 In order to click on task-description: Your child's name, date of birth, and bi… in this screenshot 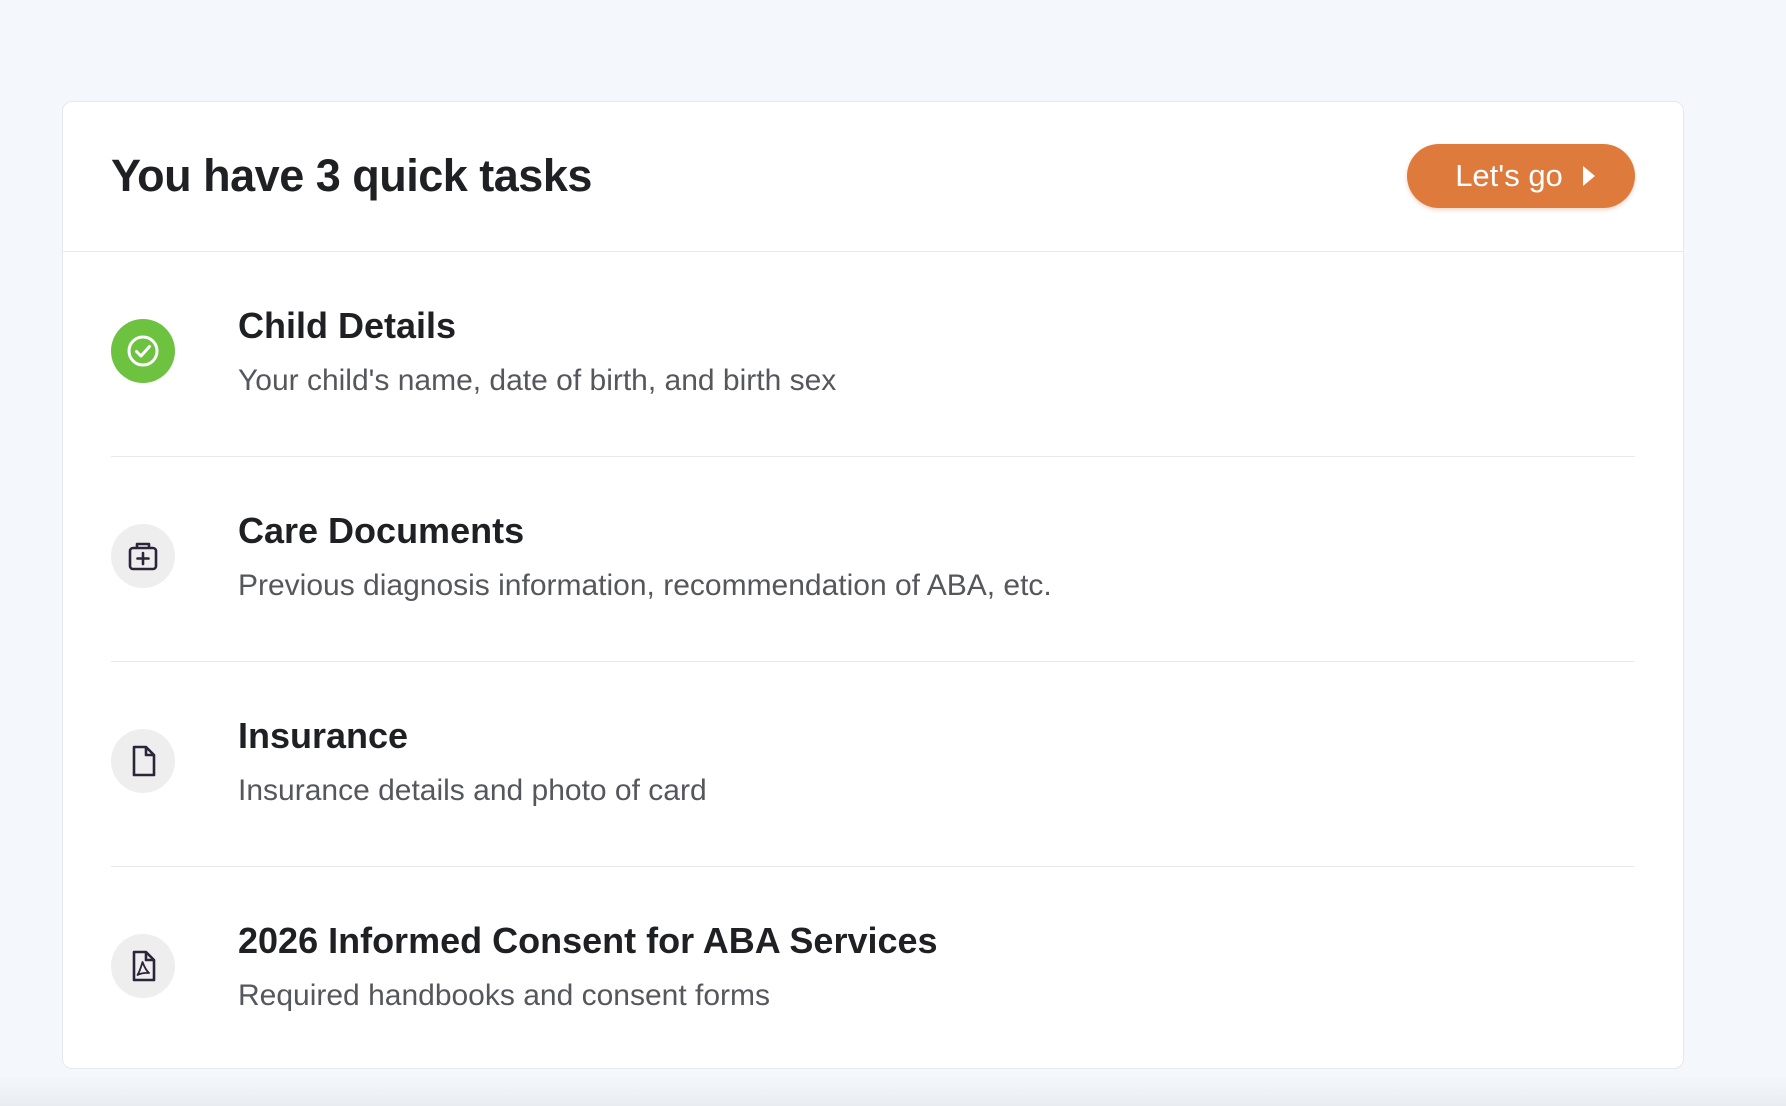, I will do `click(537, 380)`.